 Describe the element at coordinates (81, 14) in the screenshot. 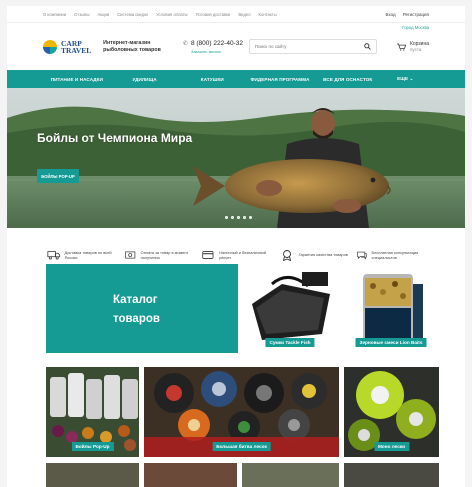

I see `top-link-reviews: Отзывы` at that location.